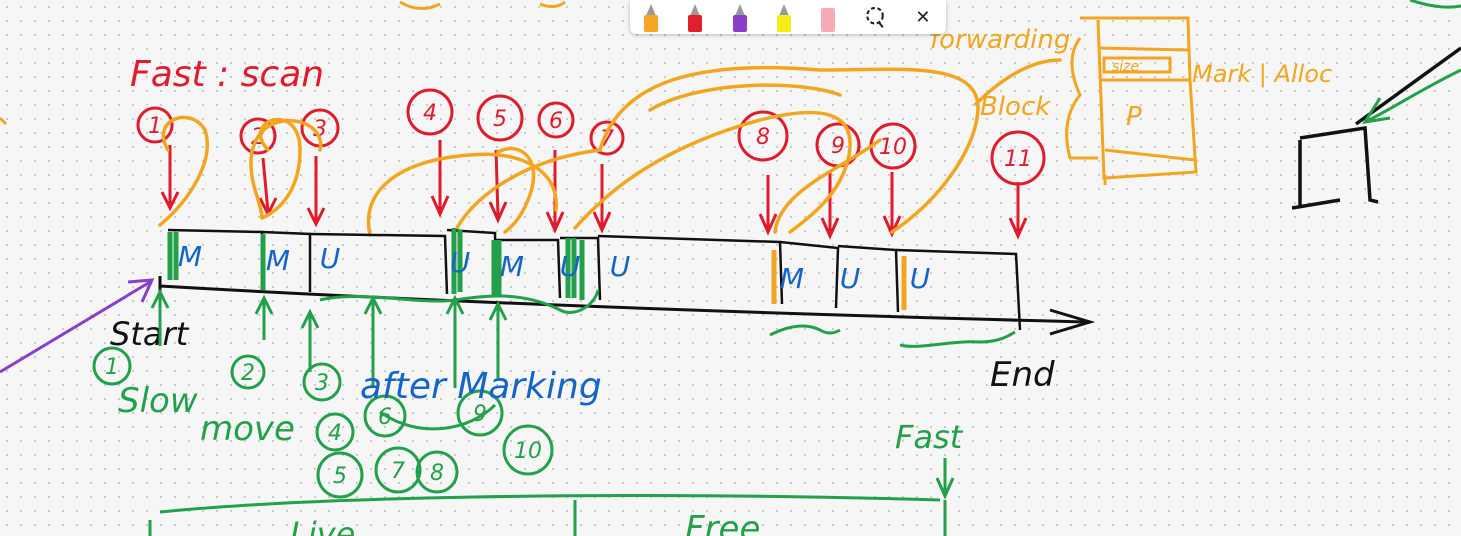  What do you see at coordinates (227, 74) in the screenshot?
I see `fast-scan-label: Fast : scan` at bounding box center [227, 74].